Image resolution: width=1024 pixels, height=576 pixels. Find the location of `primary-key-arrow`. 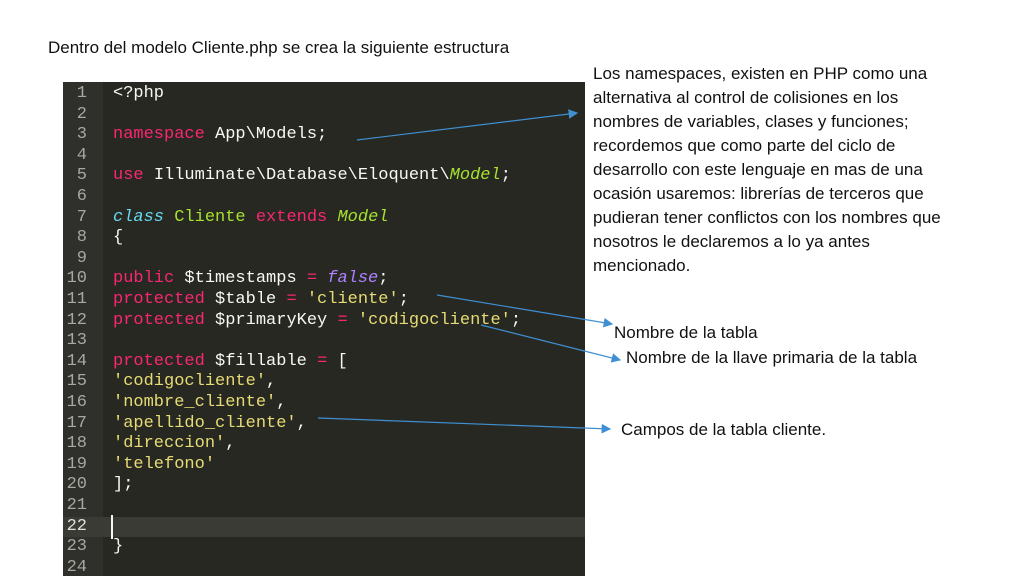

primary-key-arrow is located at coordinates (551, 343).